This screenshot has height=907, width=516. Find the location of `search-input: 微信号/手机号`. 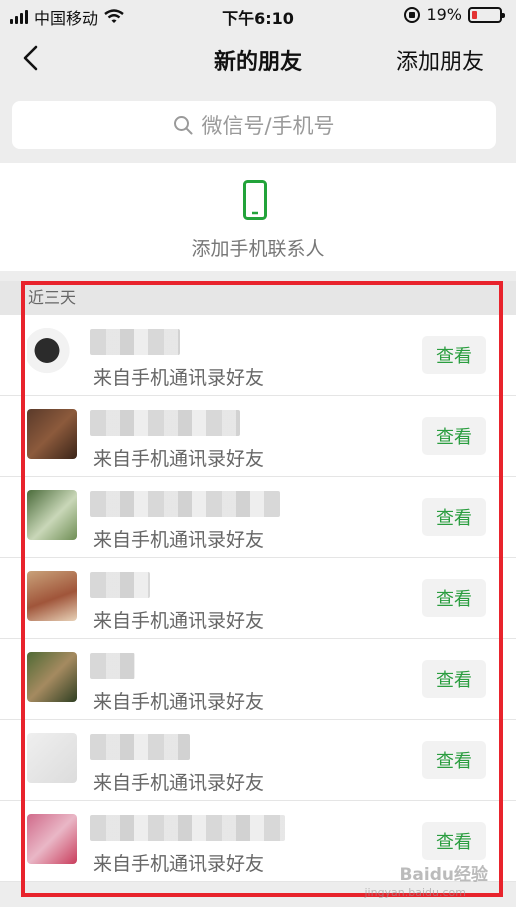

search-input: 微信号/手机号 is located at coordinates (254, 125).